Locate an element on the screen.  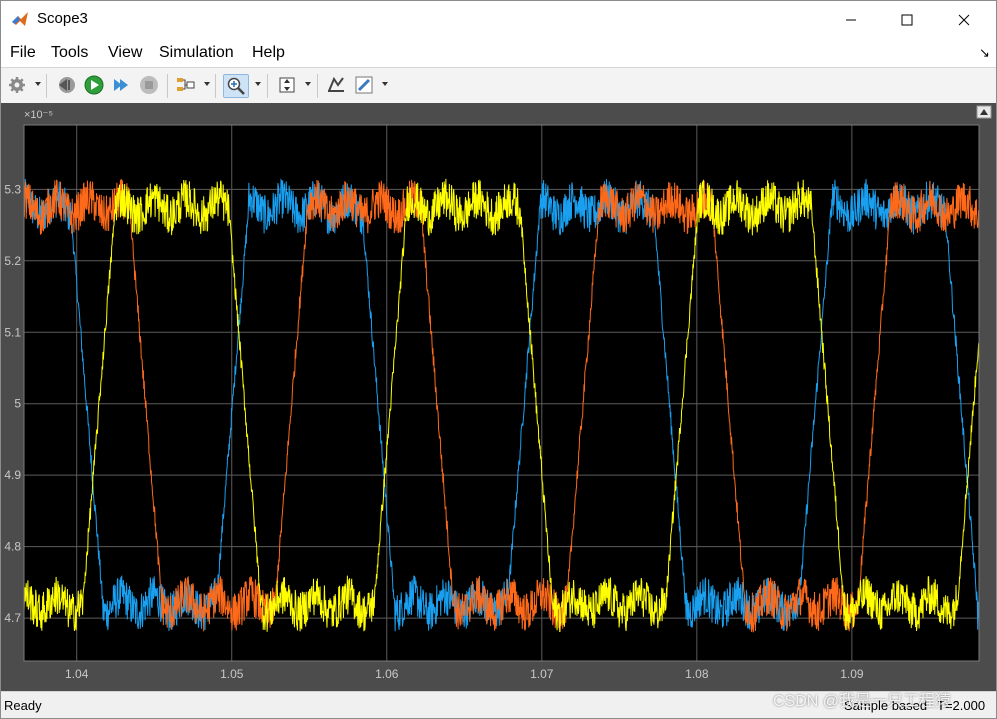
signal-select-icon is located at coordinates (186, 84).